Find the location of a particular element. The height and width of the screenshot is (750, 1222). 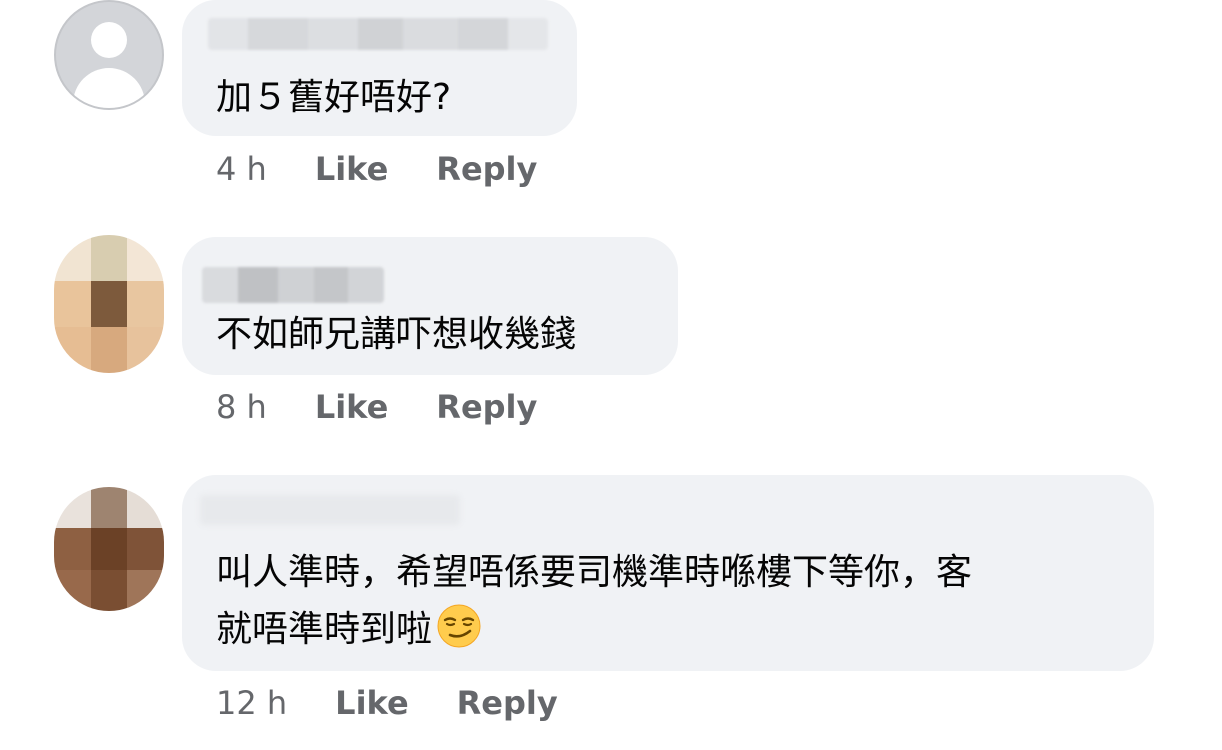

comment-text: 不如師兄講吓想收幾錢 is located at coordinates (396, 334).